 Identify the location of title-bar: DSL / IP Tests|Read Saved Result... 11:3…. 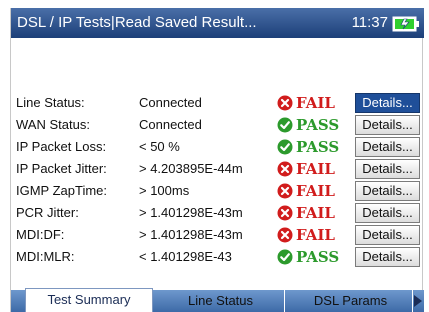
(217, 23).